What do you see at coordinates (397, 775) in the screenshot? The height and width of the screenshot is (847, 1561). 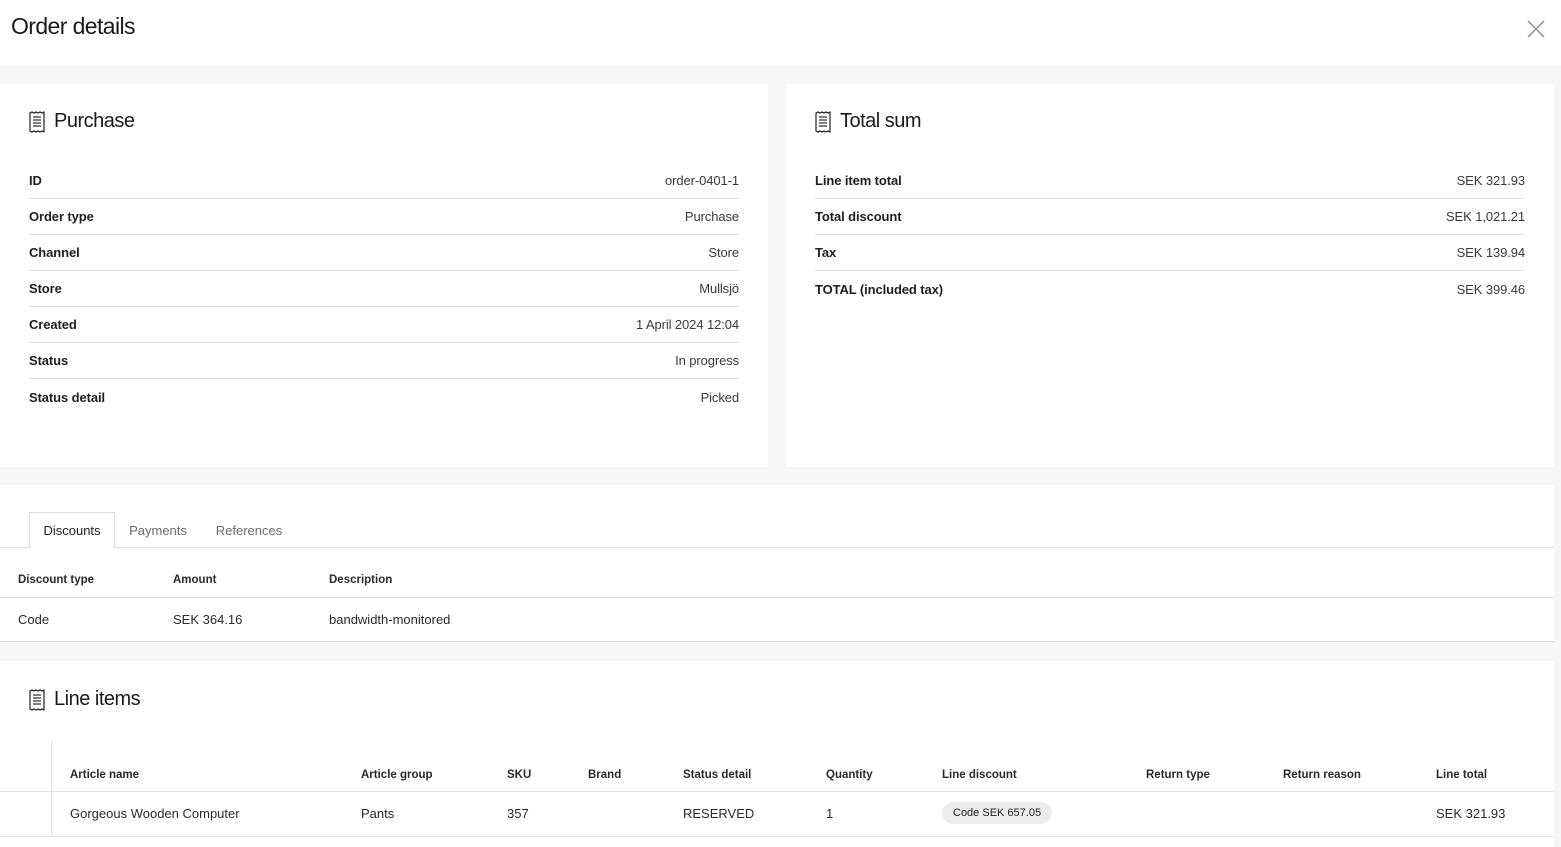 I see `column-header-article-group: Article group` at bounding box center [397, 775].